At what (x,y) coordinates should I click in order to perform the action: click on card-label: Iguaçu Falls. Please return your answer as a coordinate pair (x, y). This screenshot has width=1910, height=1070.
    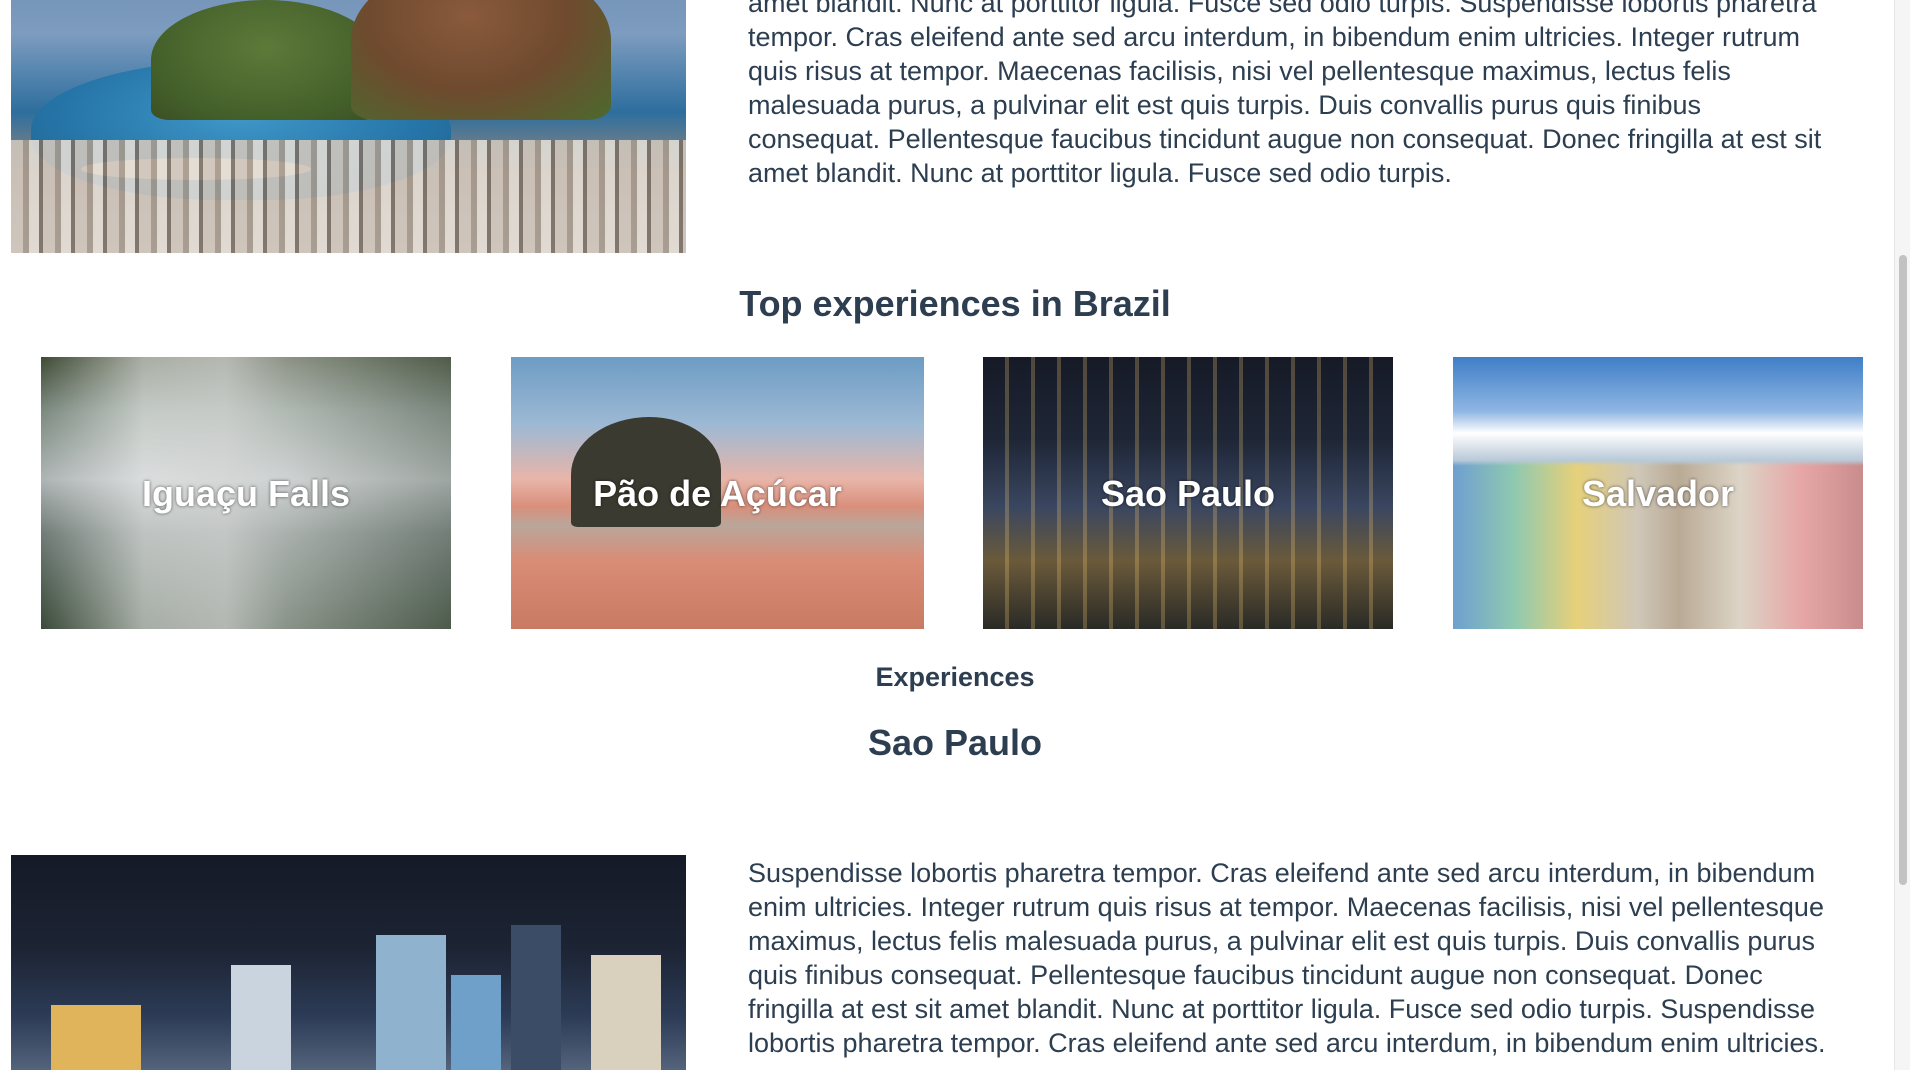
    Looking at the image, I should click on (246, 493).